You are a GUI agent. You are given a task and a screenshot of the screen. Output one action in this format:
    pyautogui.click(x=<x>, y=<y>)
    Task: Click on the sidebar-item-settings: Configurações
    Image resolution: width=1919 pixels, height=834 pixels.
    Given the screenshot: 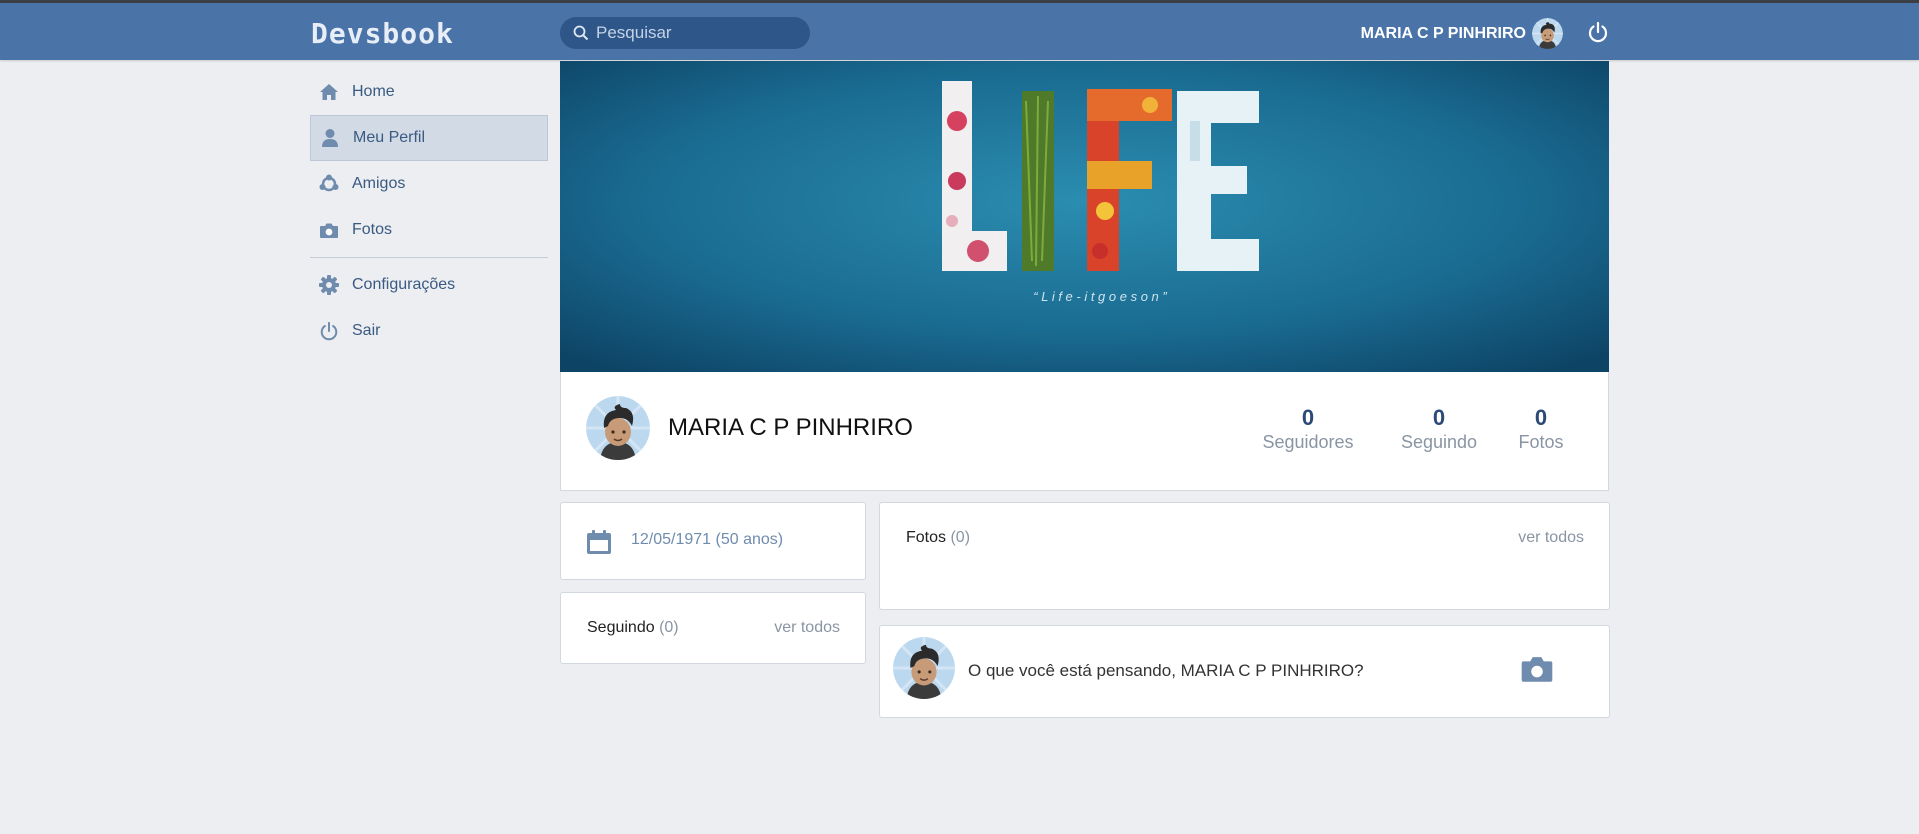 What is the action you would take?
    pyautogui.click(x=429, y=285)
    